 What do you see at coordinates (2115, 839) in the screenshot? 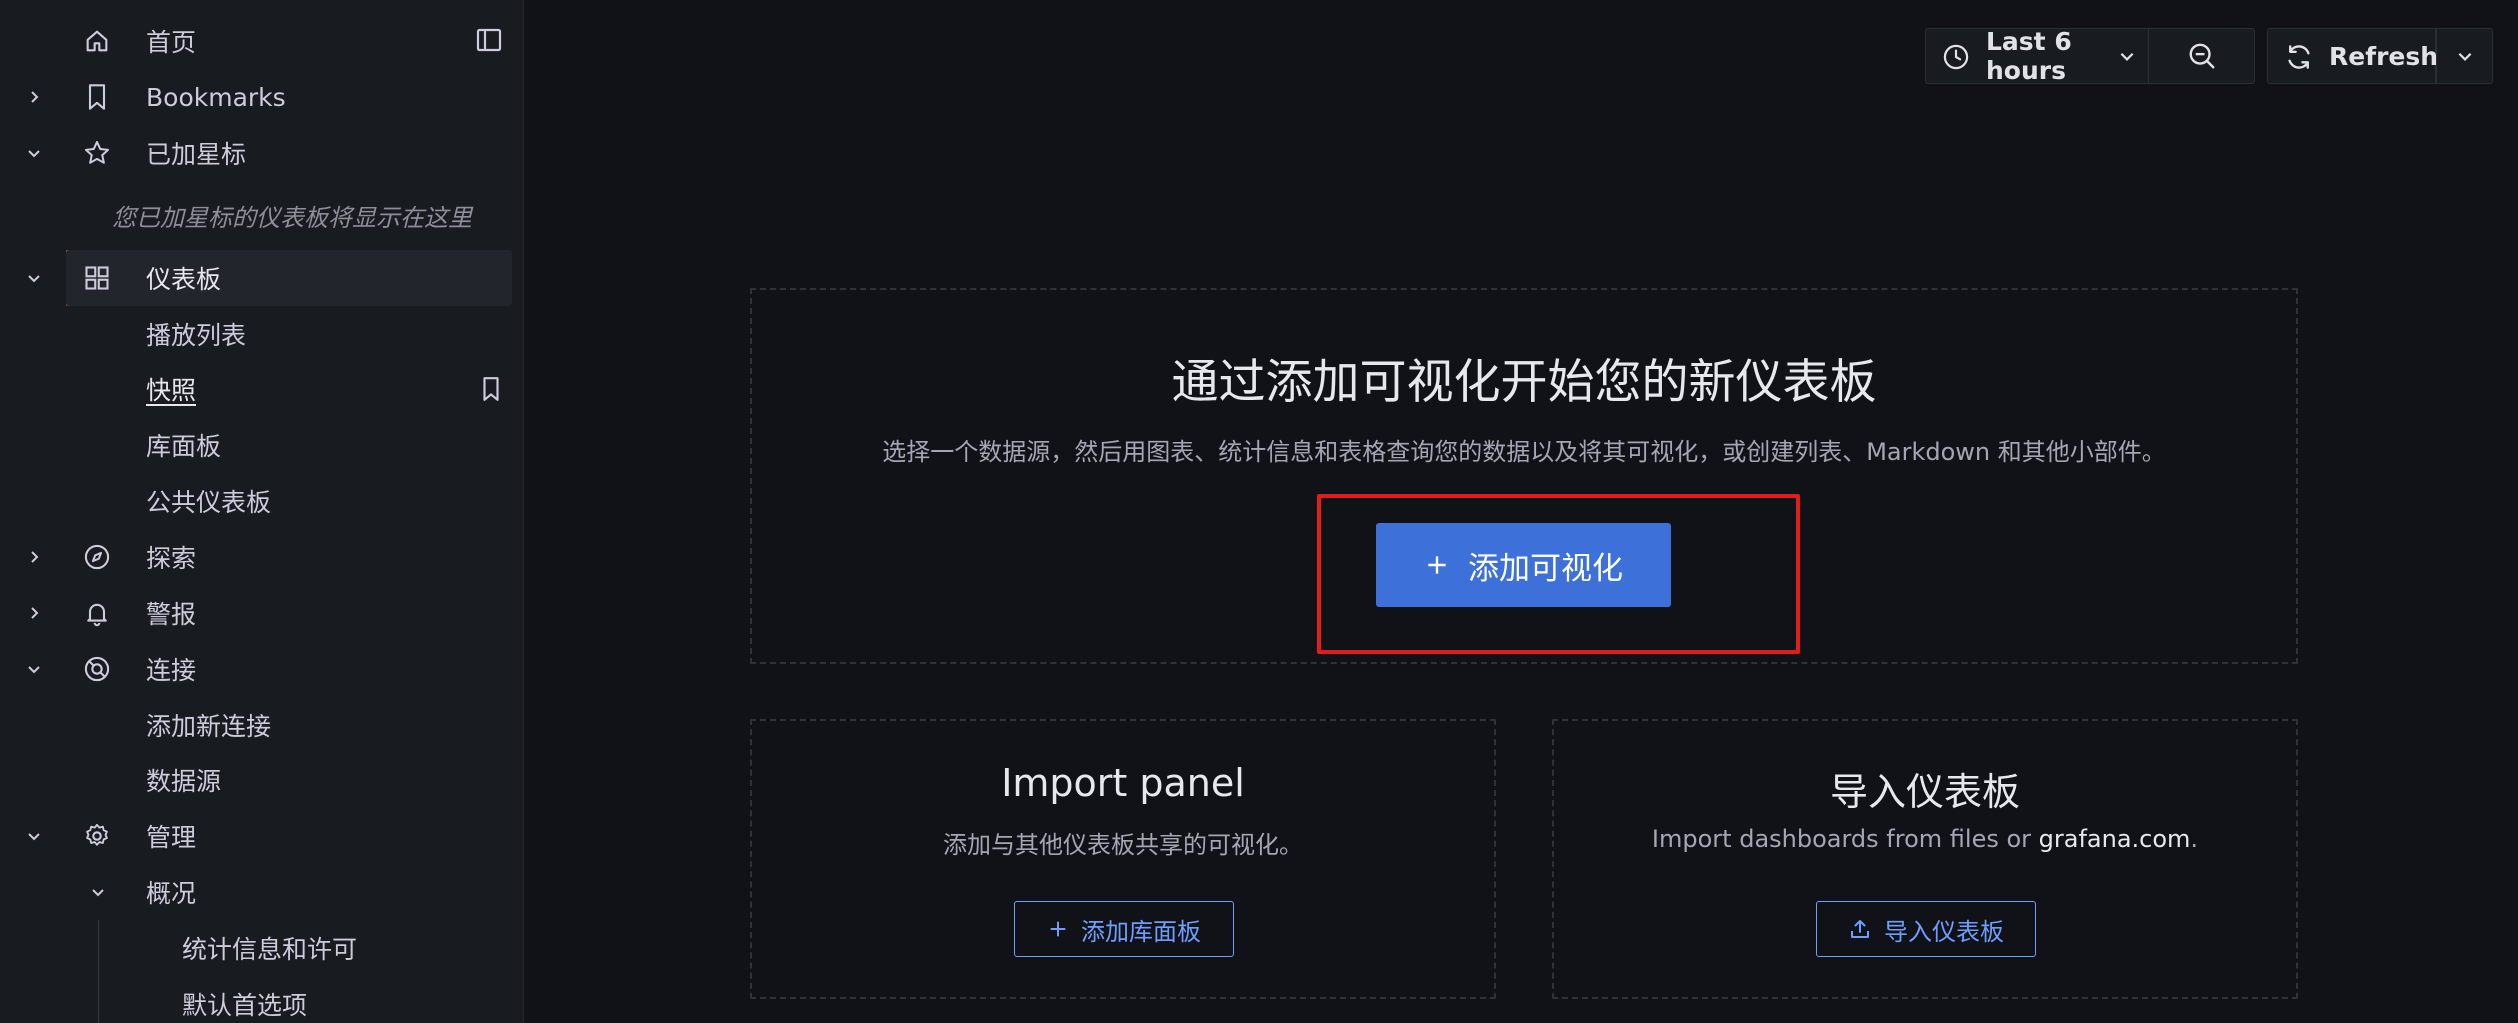
I see `grafana-com-link: grafana.com` at bounding box center [2115, 839].